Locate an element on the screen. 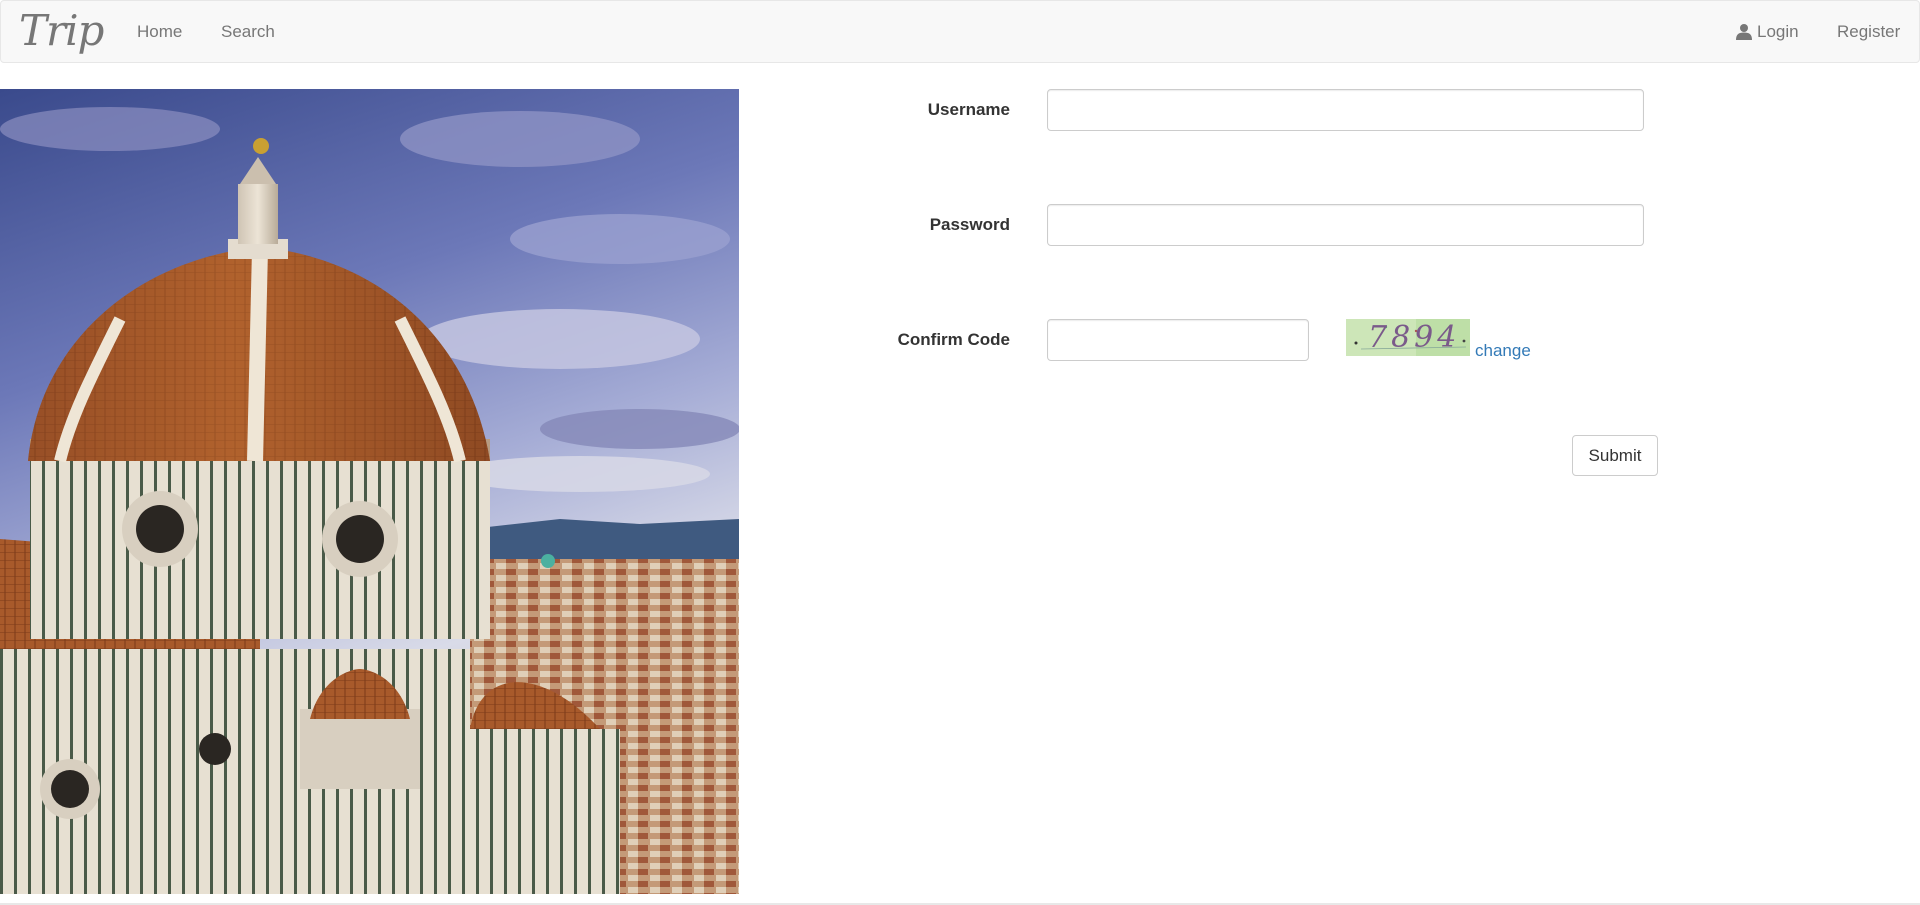  password-input is located at coordinates (1345, 225).